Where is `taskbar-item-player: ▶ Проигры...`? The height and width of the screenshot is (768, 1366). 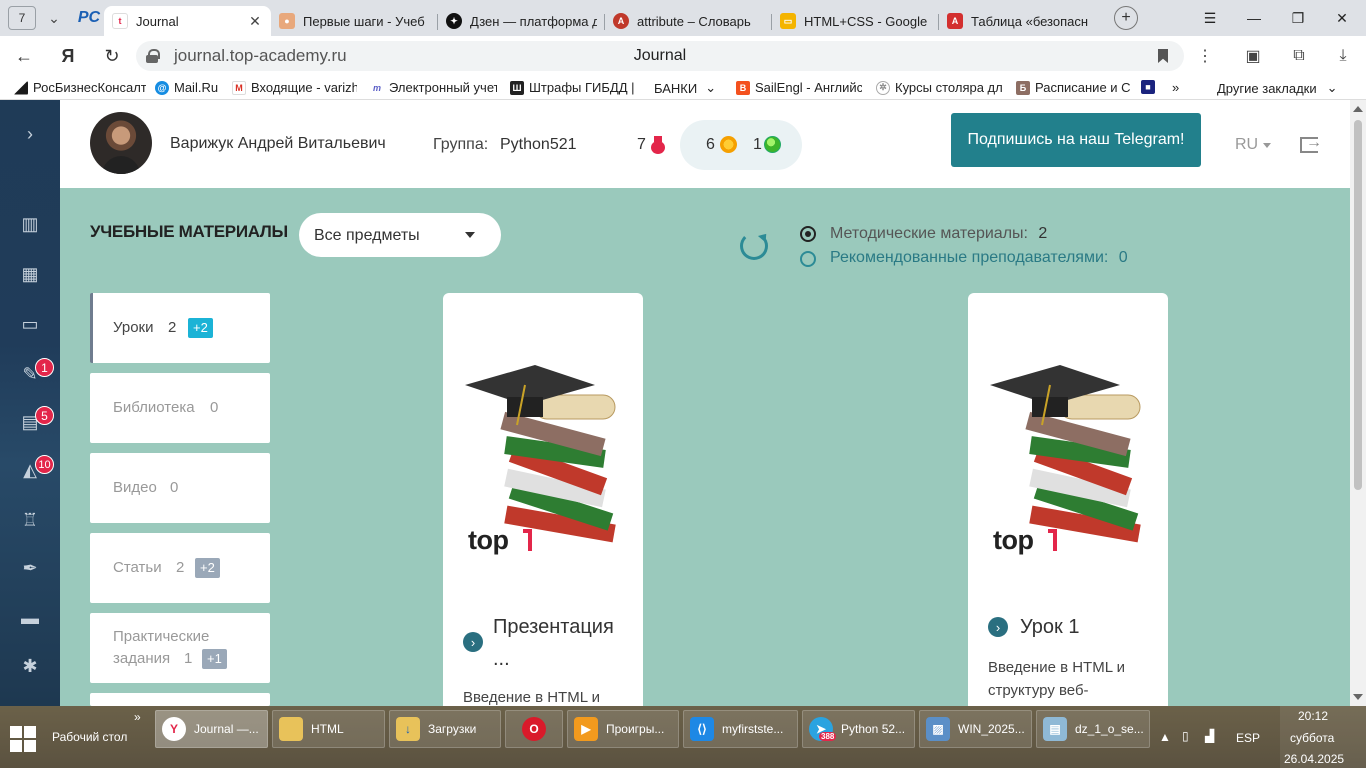 taskbar-item-player: ▶ Проигры... is located at coordinates (623, 729).